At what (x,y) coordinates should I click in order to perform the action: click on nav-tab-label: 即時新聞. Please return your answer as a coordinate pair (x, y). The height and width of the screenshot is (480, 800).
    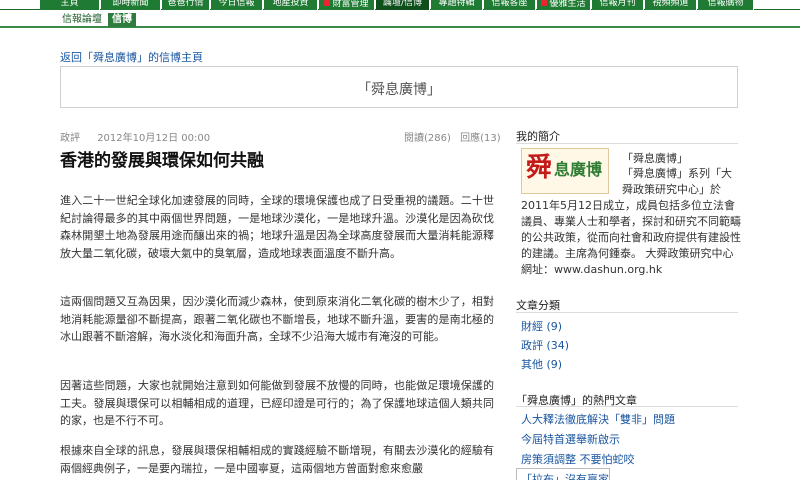
    Looking at the image, I should click on (130, 4).